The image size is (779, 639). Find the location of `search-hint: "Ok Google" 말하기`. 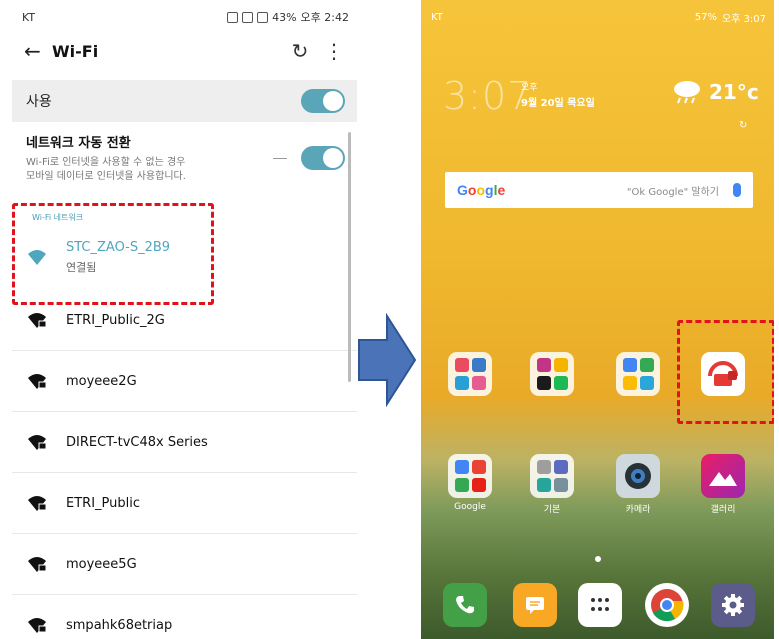

search-hint: "Ok Google" 말하기 is located at coordinates (672, 192).